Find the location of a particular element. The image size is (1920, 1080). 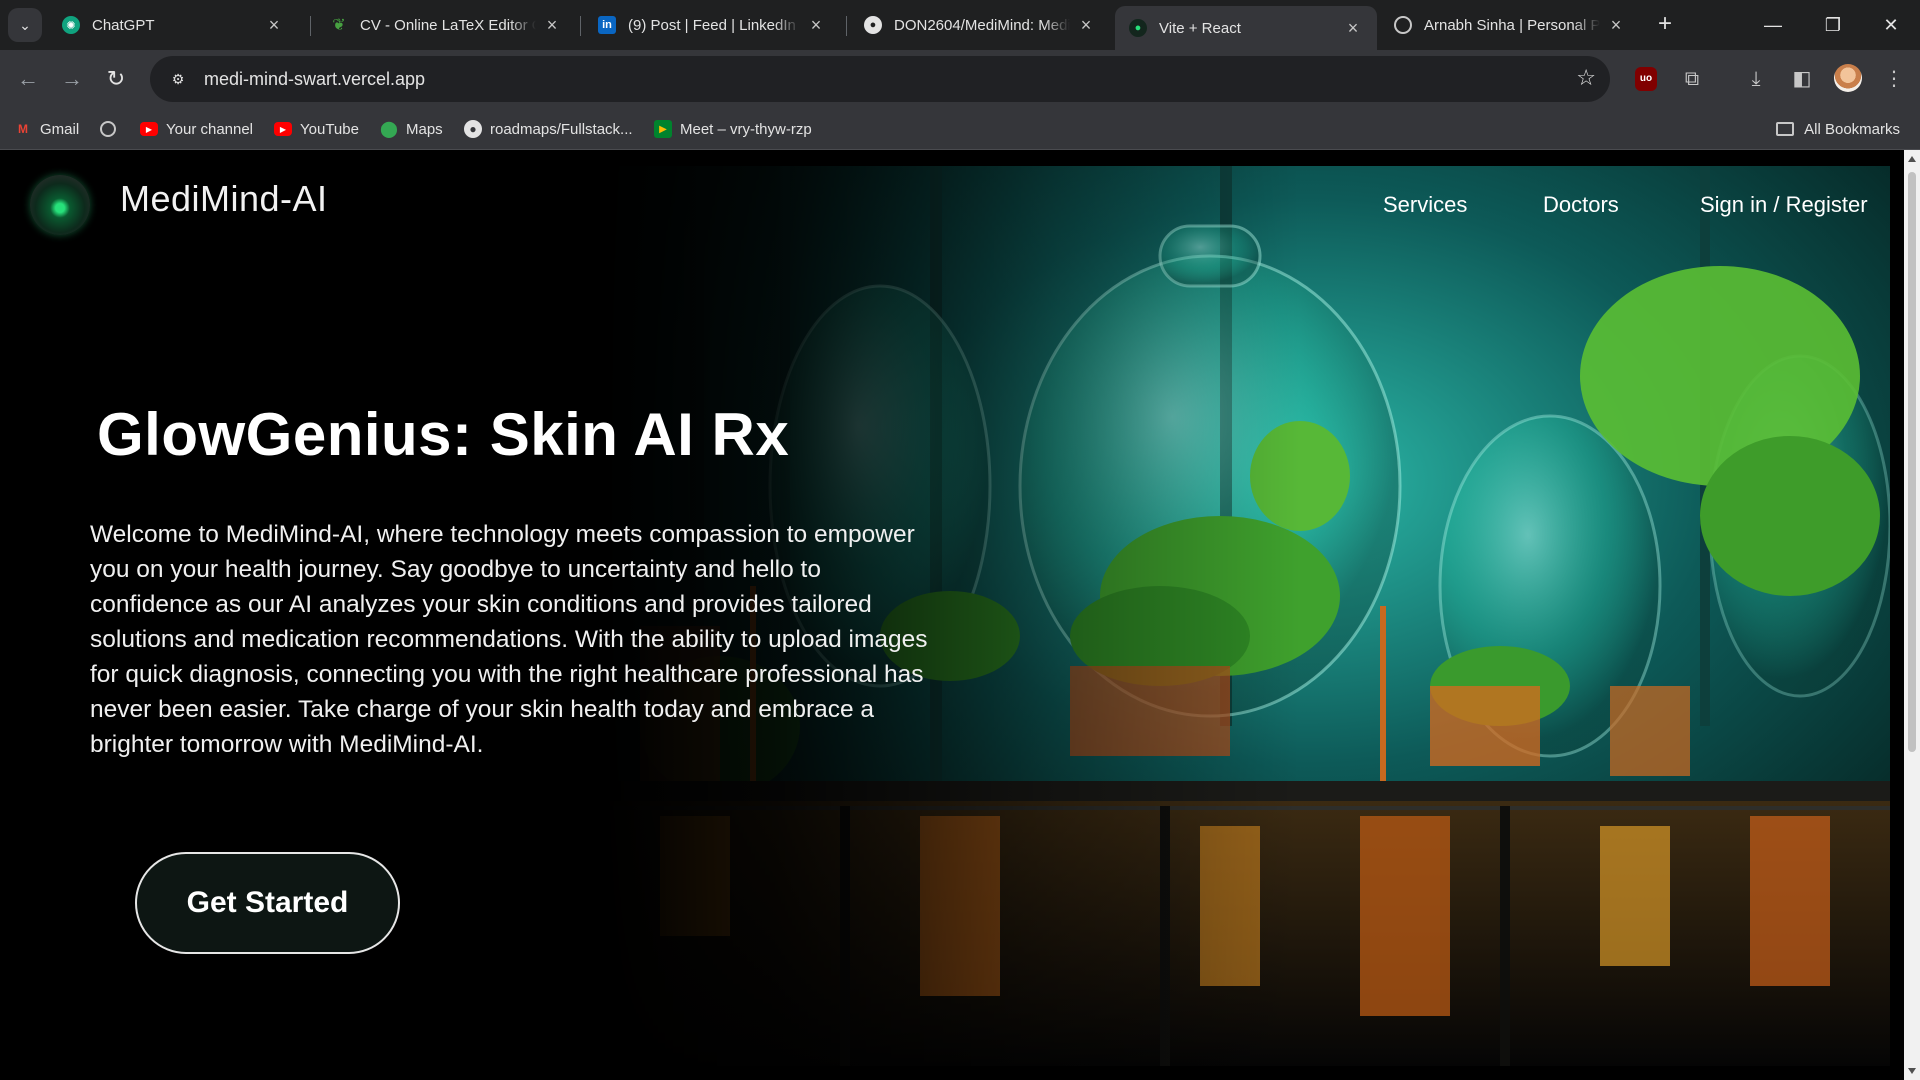

tab-title: DON2604/MediMind: MediMind-AI is located at coordinates (982, 25).